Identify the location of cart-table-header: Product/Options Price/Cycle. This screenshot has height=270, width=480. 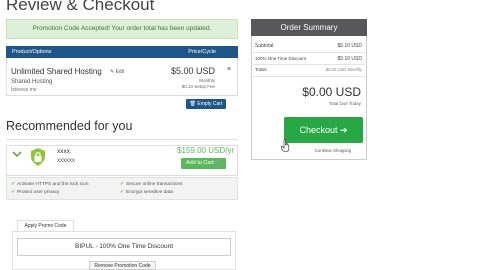
(122, 52).